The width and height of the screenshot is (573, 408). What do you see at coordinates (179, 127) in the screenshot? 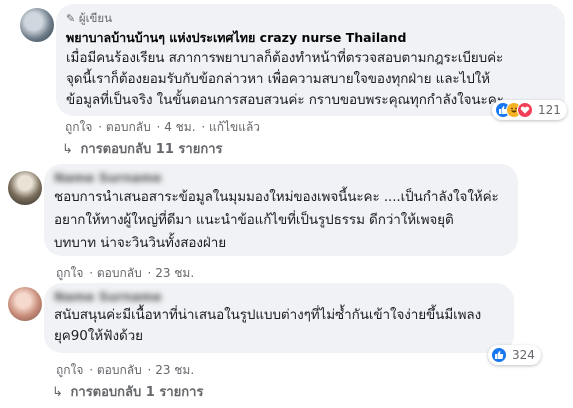
I see `comment-time: 4 ชม.` at bounding box center [179, 127].